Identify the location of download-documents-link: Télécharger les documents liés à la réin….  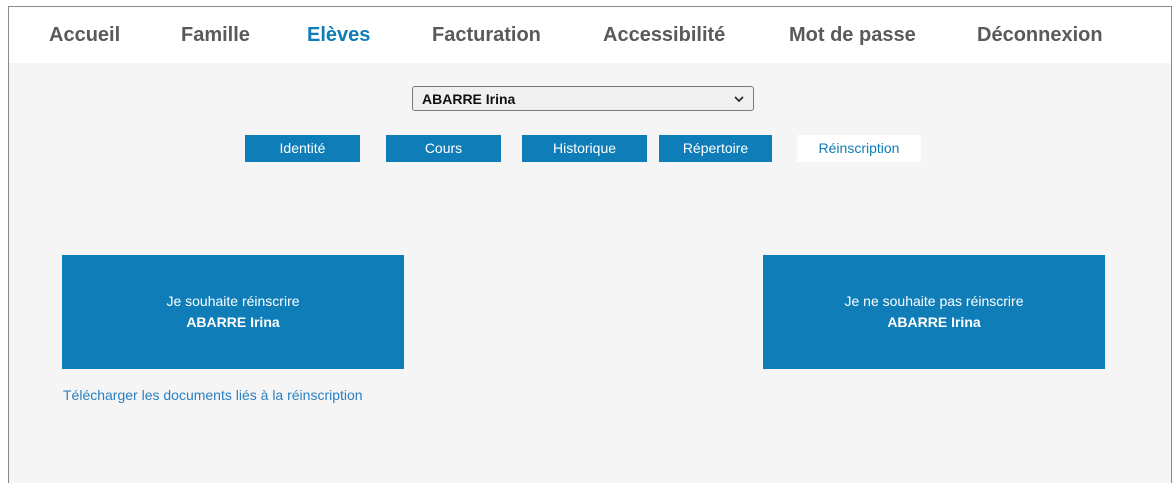
(213, 395).